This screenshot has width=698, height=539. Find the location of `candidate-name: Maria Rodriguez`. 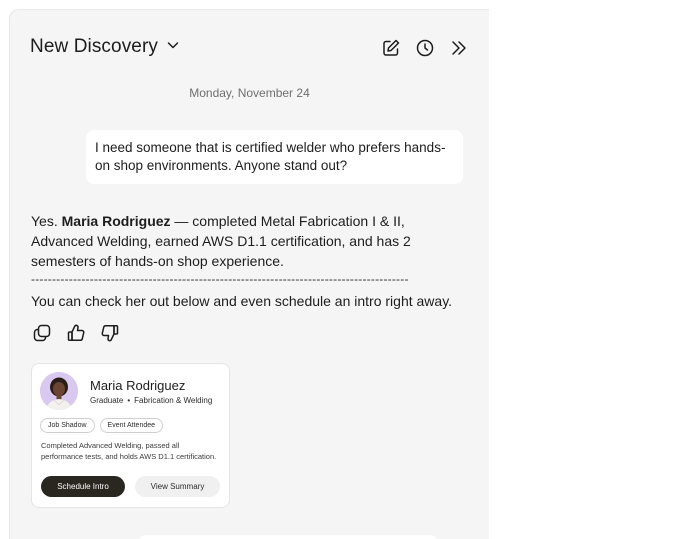

candidate-name: Maria Rodriguez is located at coordinates (138, 385).